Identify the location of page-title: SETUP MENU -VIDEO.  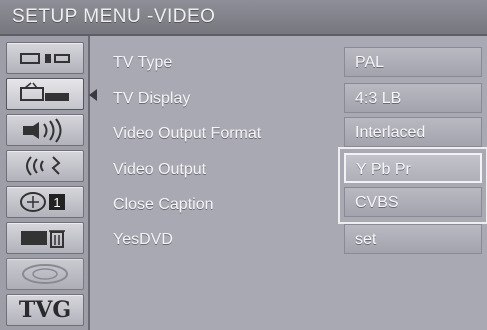
(114, 16).